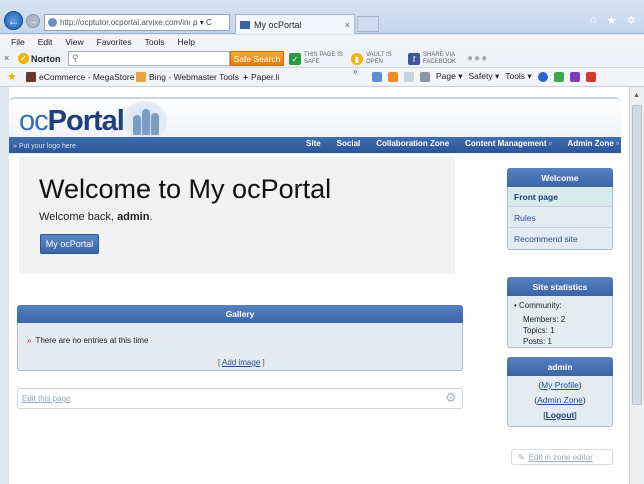 The image size is (644, 484). I want to click on help-icon, so click(542, 76).